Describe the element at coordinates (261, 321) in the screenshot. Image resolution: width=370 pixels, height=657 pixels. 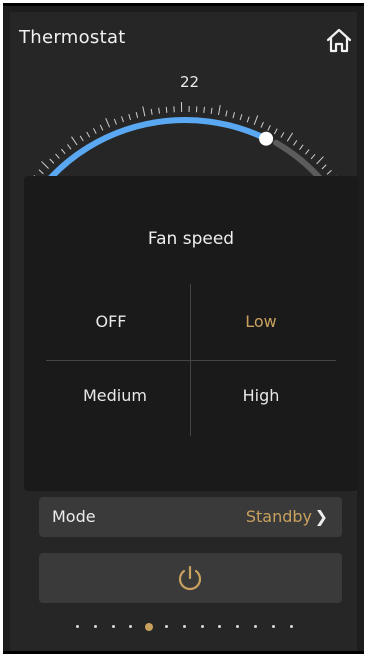
I see `fan-option-low: Low` at that location.